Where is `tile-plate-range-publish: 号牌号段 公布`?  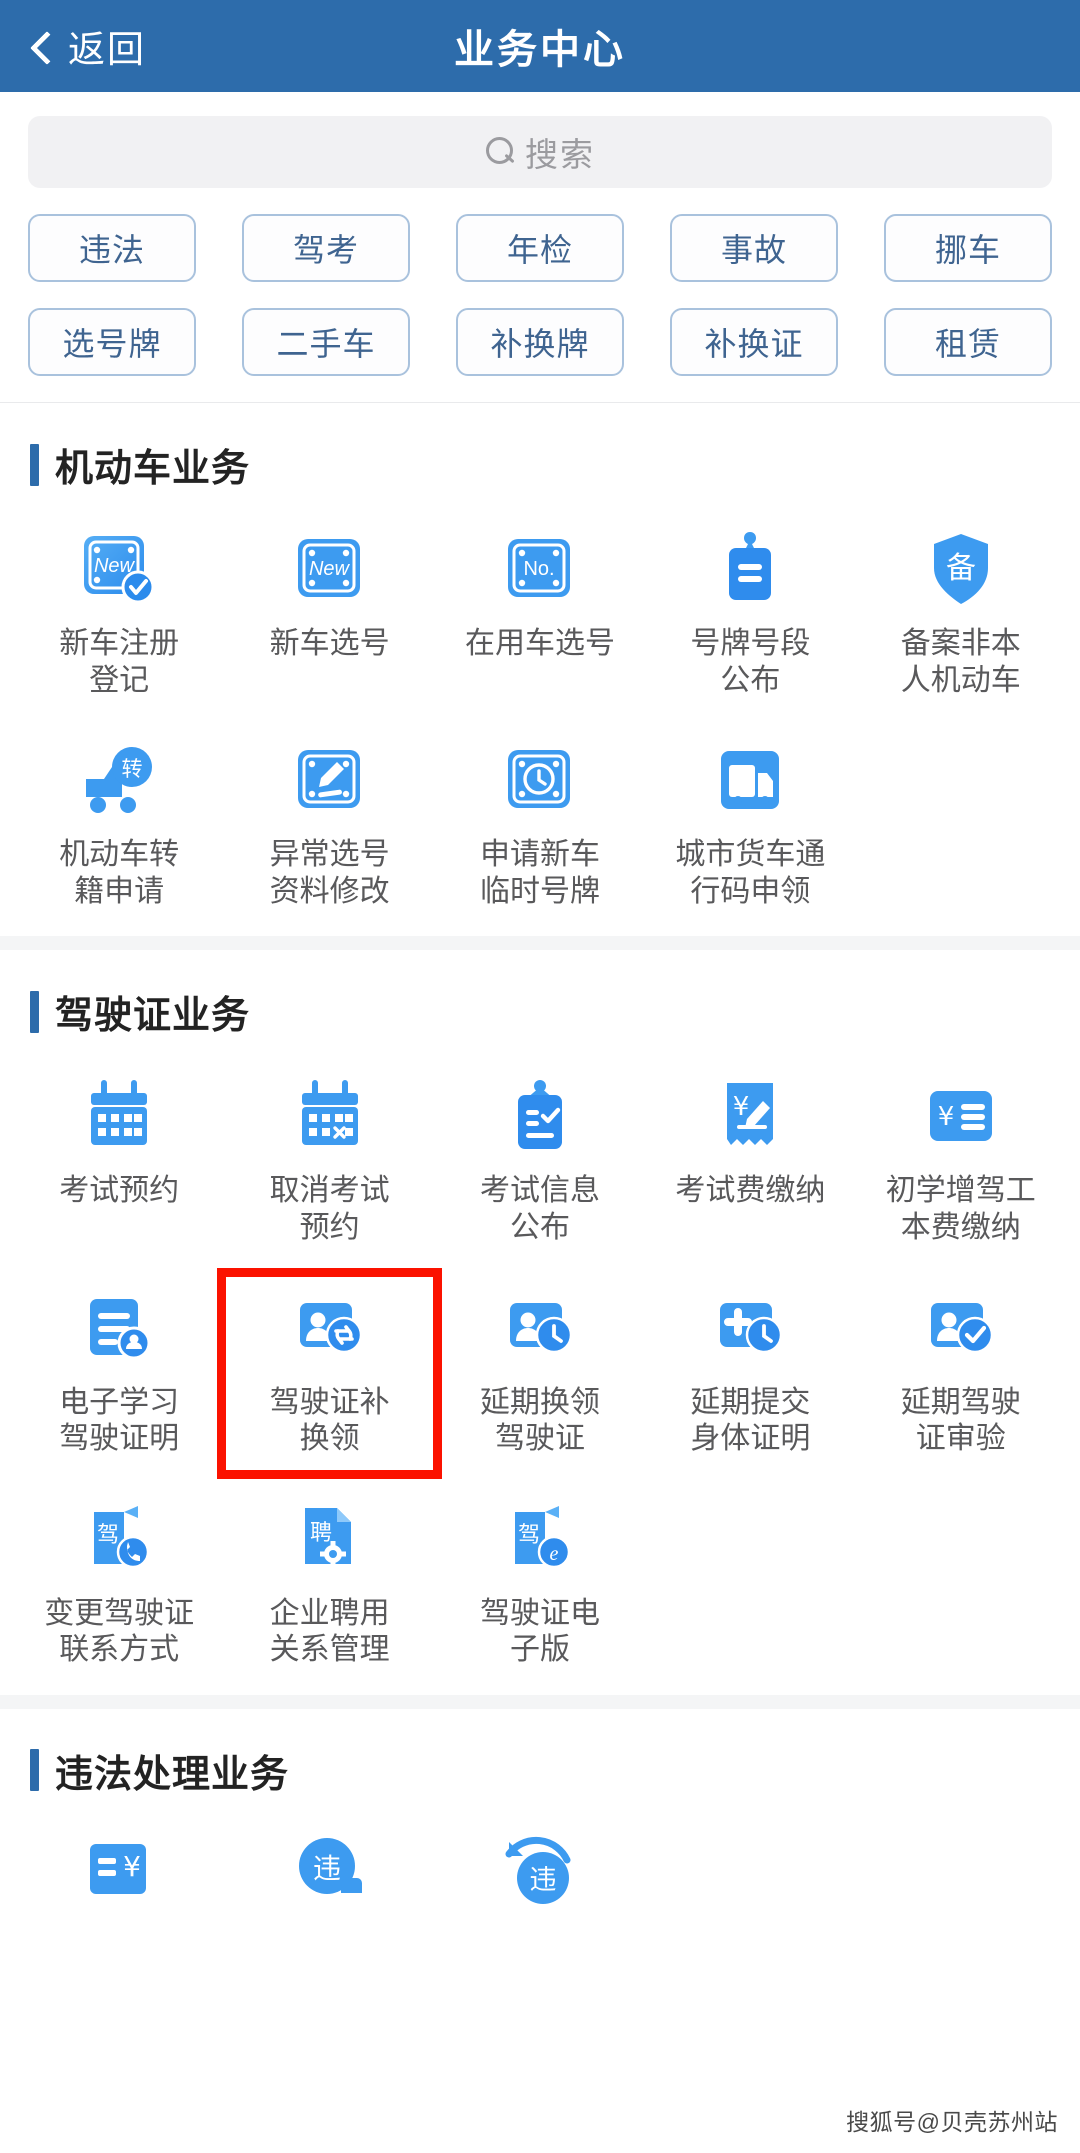
tile-plate-range-publish: 号牌号段 公布 is located at coordinates (750, 614).